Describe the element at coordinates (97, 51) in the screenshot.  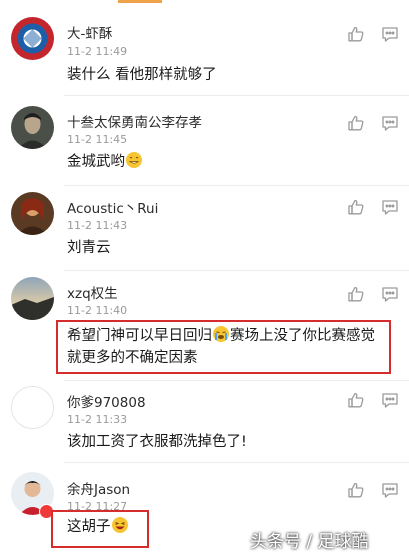
I see `timestamp: 11-2 11:49` at that location.